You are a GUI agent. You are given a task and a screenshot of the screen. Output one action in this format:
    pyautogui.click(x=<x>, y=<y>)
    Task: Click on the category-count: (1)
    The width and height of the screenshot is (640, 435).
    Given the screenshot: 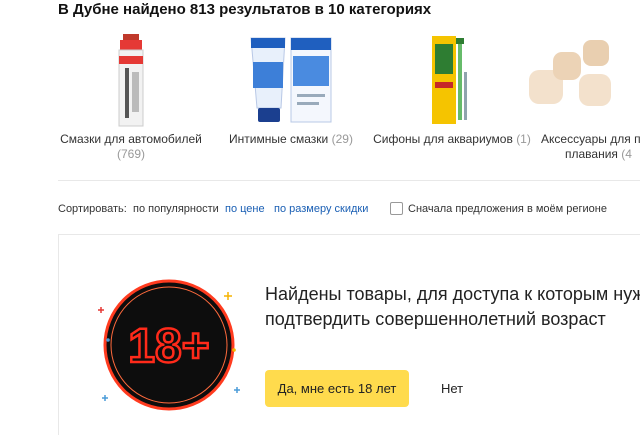 What is the action you would take?
    pyautogui.click(x=523, y=139)
    